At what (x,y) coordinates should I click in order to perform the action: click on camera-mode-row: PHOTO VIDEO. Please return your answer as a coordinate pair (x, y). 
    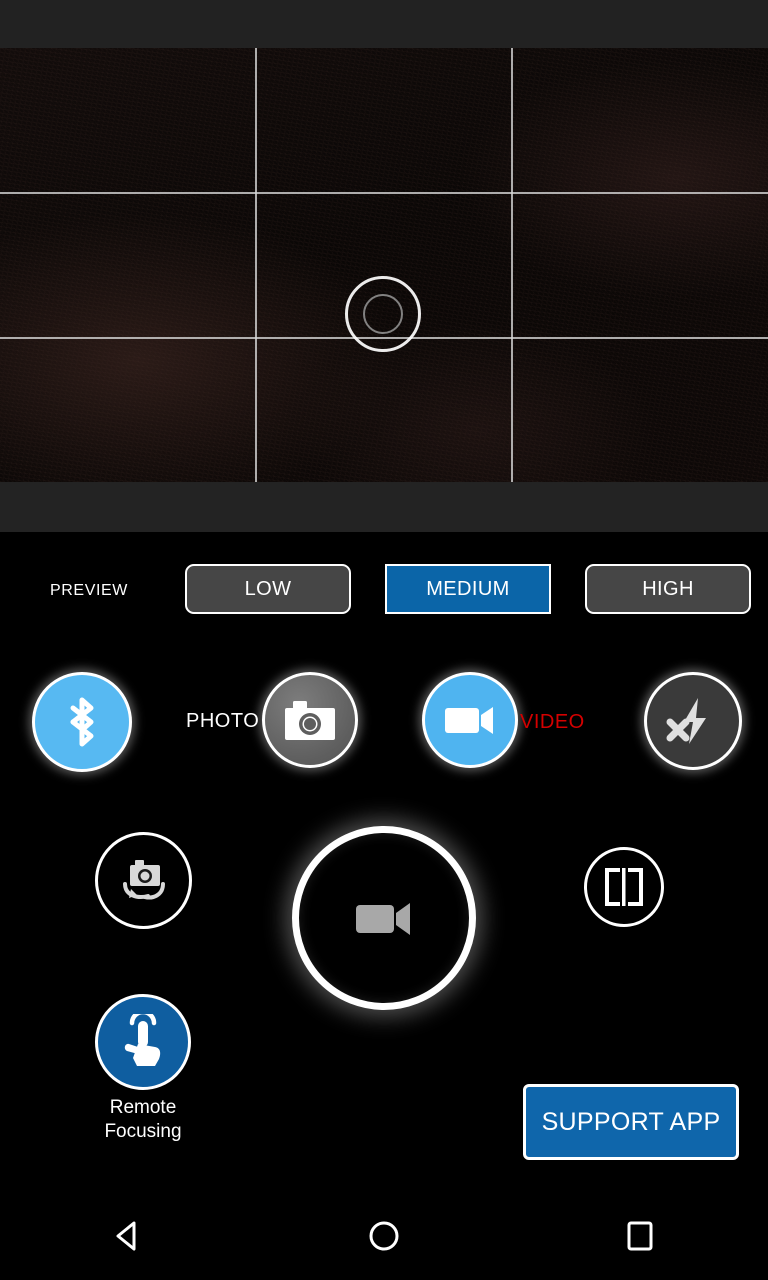
    Looking at the image, I should click on (384, 722).